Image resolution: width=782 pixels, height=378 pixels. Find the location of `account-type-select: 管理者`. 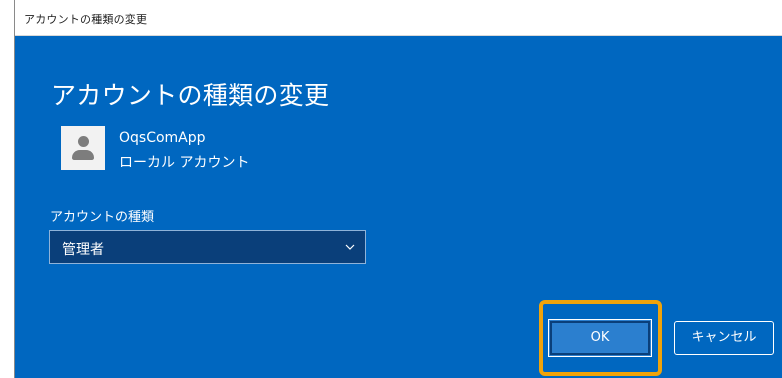

account-type-select: 管理者 is located at coordinates (207, 247).